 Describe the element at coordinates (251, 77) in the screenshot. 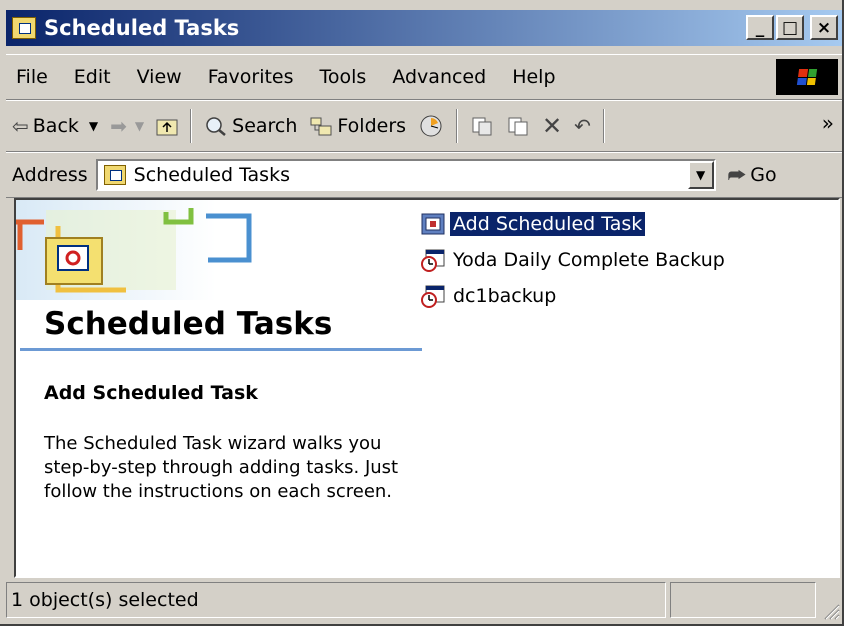

I see `menu-favorites: Favorites` at that location.